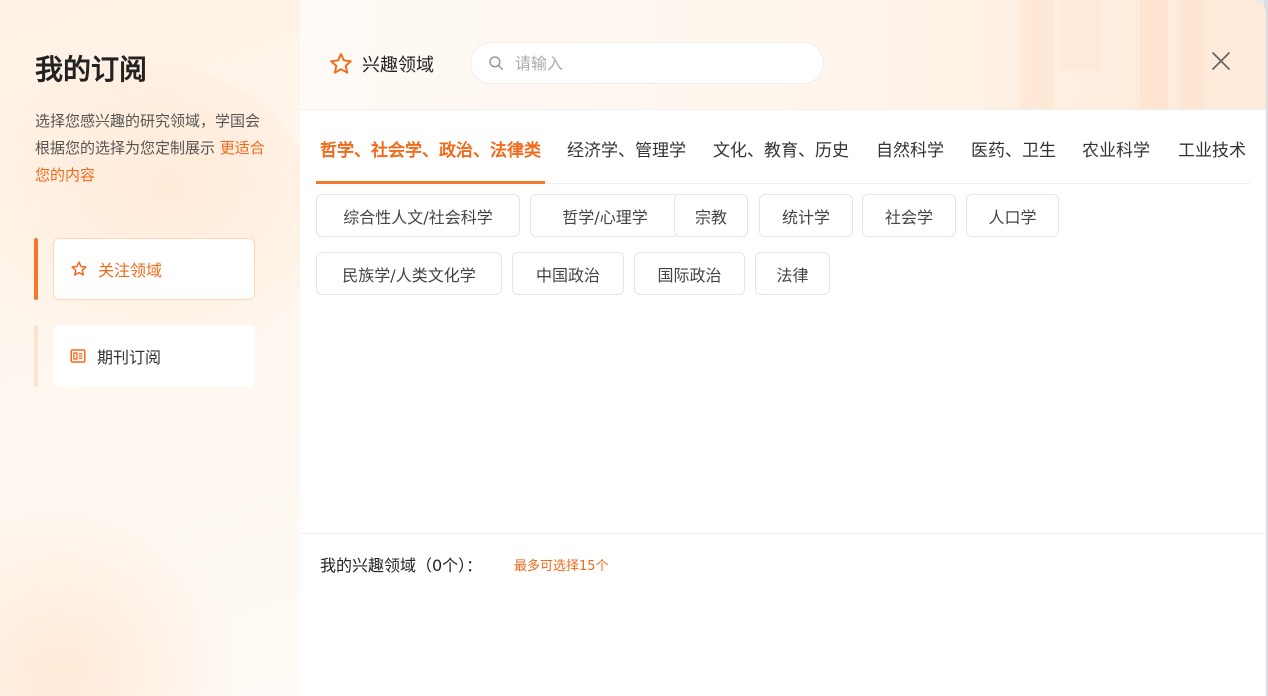 The image size is (1268, 696). Describe the element at coordinates (626, 148) in the screenshot. I see `tab-economics-management: 经济学、管理学` at that location.